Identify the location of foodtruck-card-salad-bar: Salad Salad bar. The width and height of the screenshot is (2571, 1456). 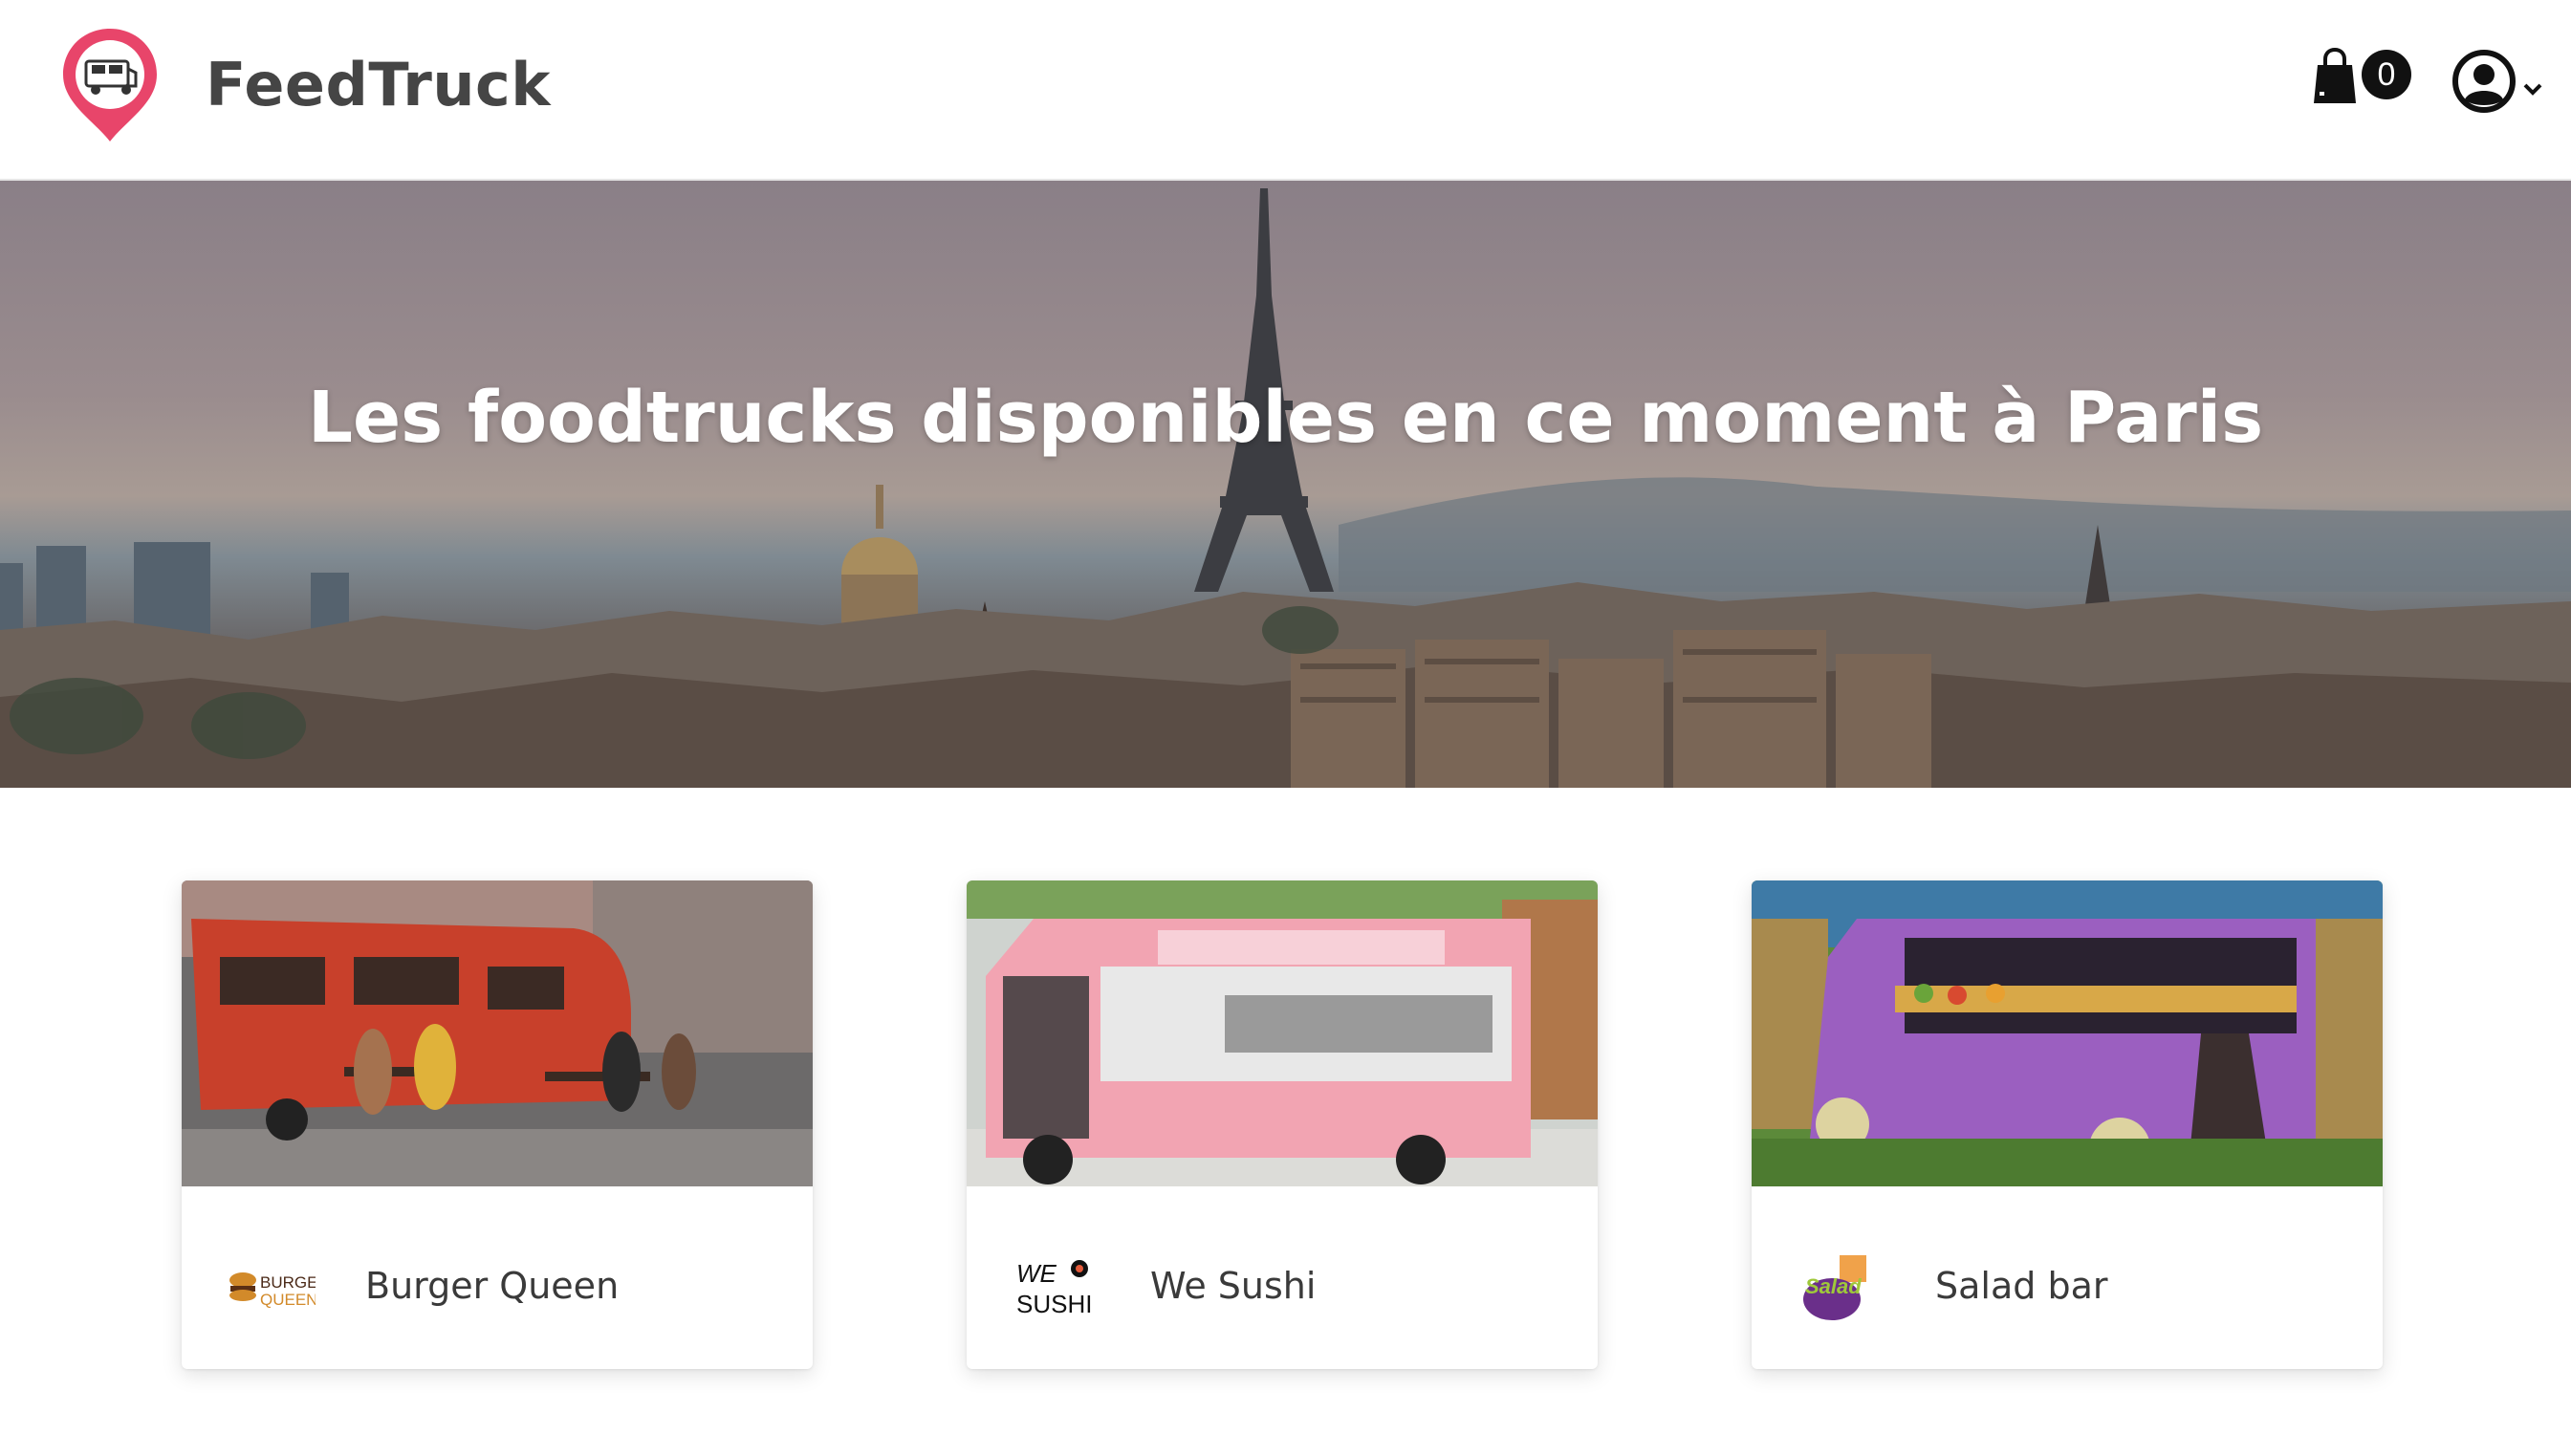
(2067, 1124).